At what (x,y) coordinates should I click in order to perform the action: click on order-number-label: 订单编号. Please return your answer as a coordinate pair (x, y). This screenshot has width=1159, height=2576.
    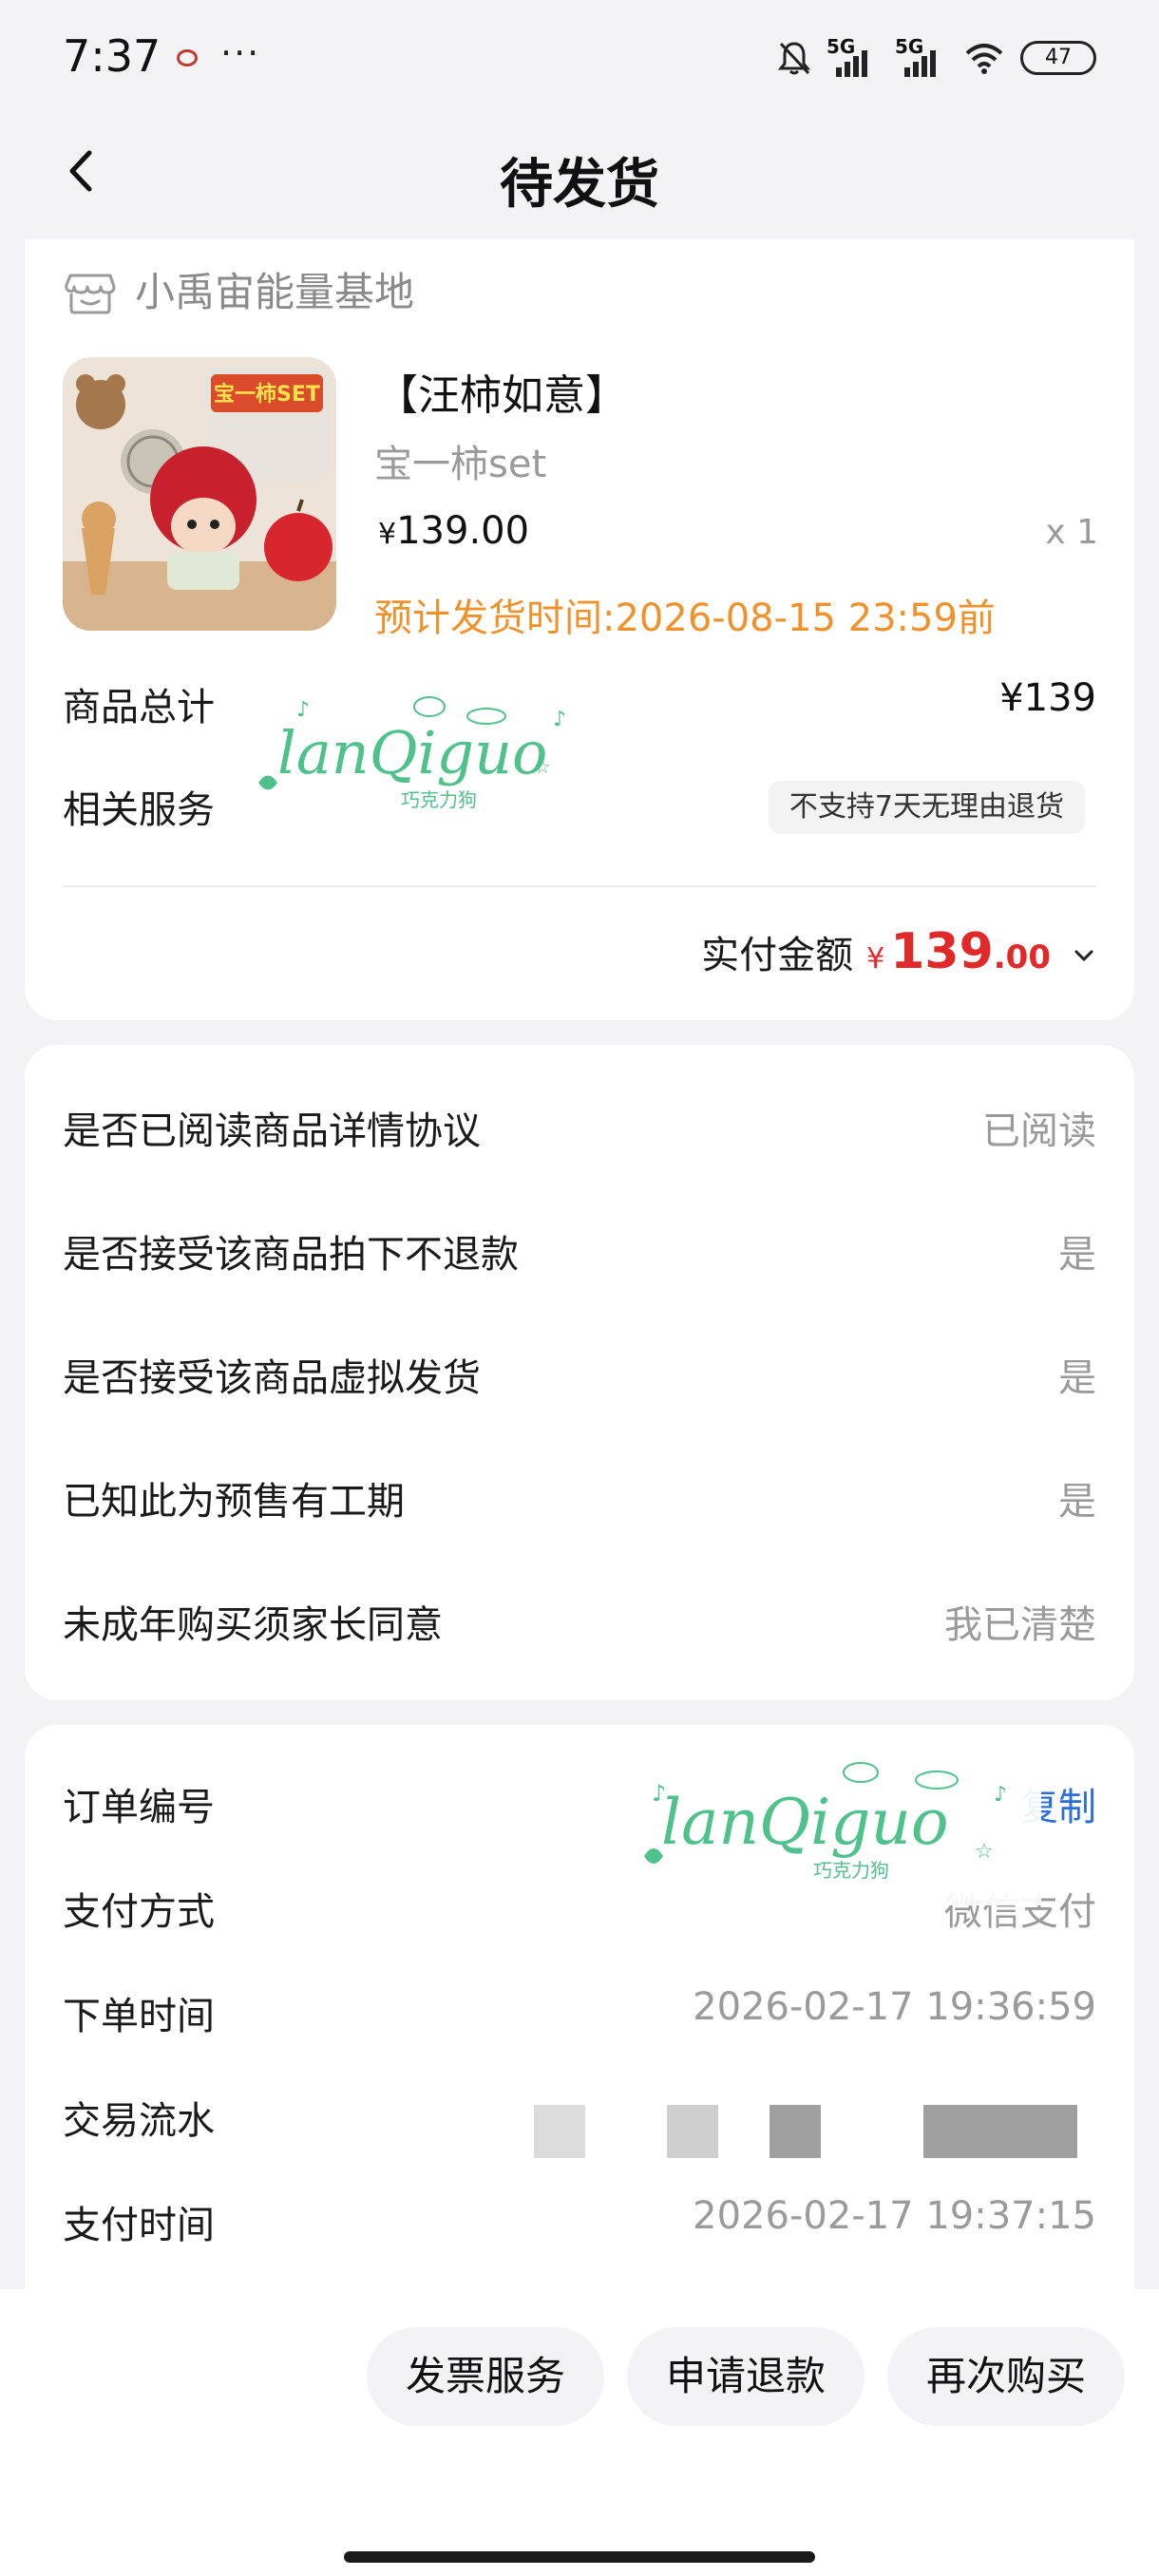
    Looking at the image, I should click on (139, 1807).